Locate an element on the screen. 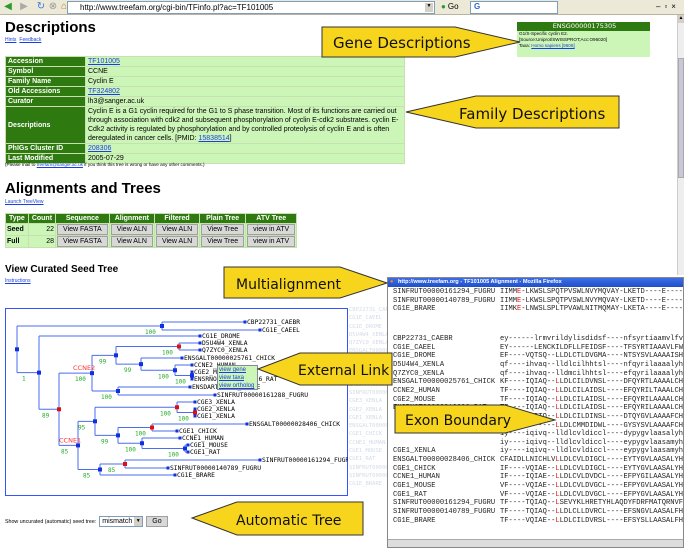 Image resolution: width=684 pixels, height=548 pixels. leaf-label: CCNE1_HUMAN is located at coordinates (203, 438).